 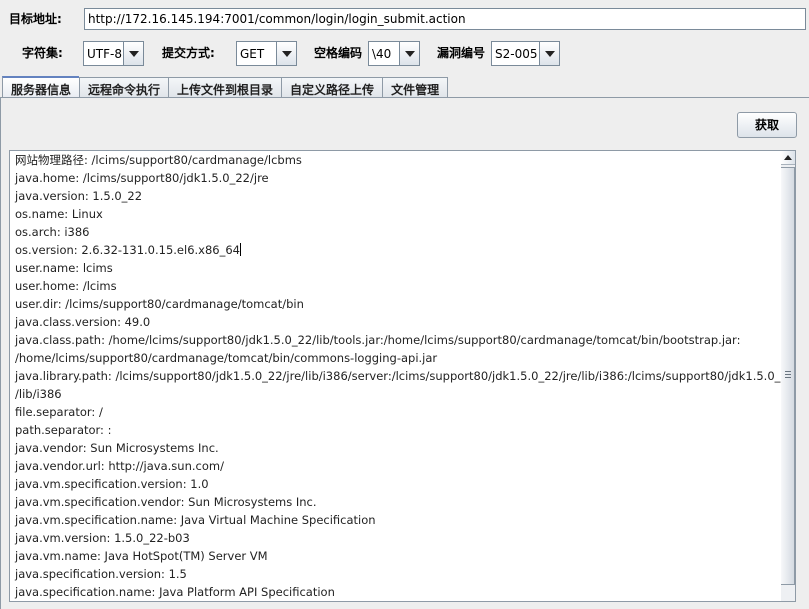 I want to click on scrollbar-grip-icon, so click(x=788, y=374).